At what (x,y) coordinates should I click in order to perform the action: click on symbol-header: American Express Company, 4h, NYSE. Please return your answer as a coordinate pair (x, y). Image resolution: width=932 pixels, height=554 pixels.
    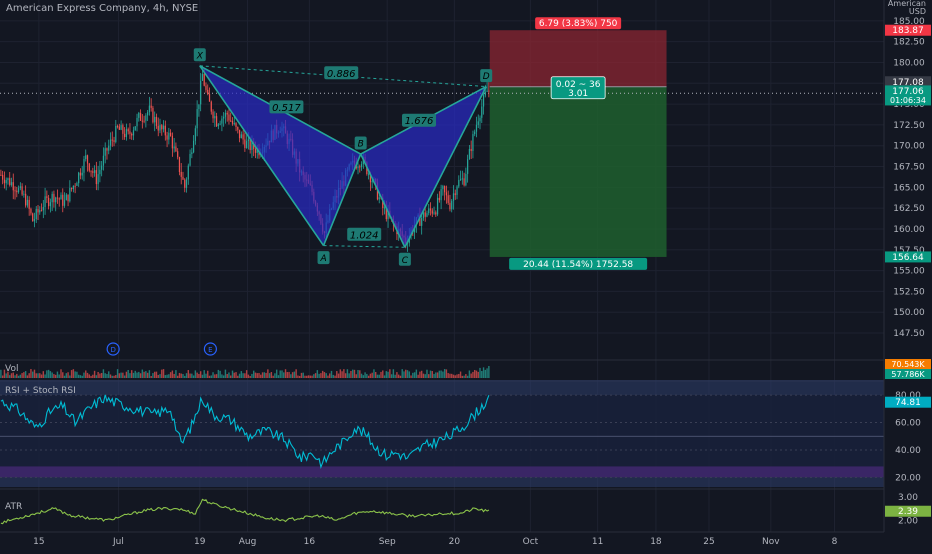
    Looking at the image, I should click on (102, 8).